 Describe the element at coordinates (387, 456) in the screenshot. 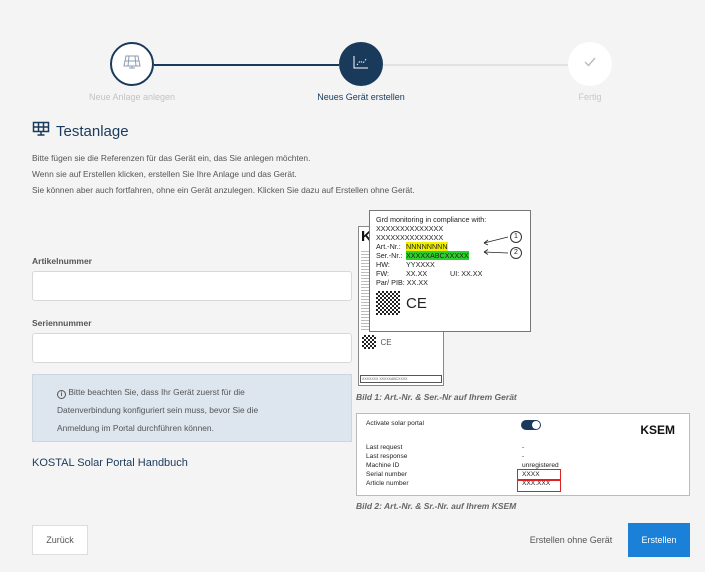

I see `ksem-row-label: Last response` at that location.